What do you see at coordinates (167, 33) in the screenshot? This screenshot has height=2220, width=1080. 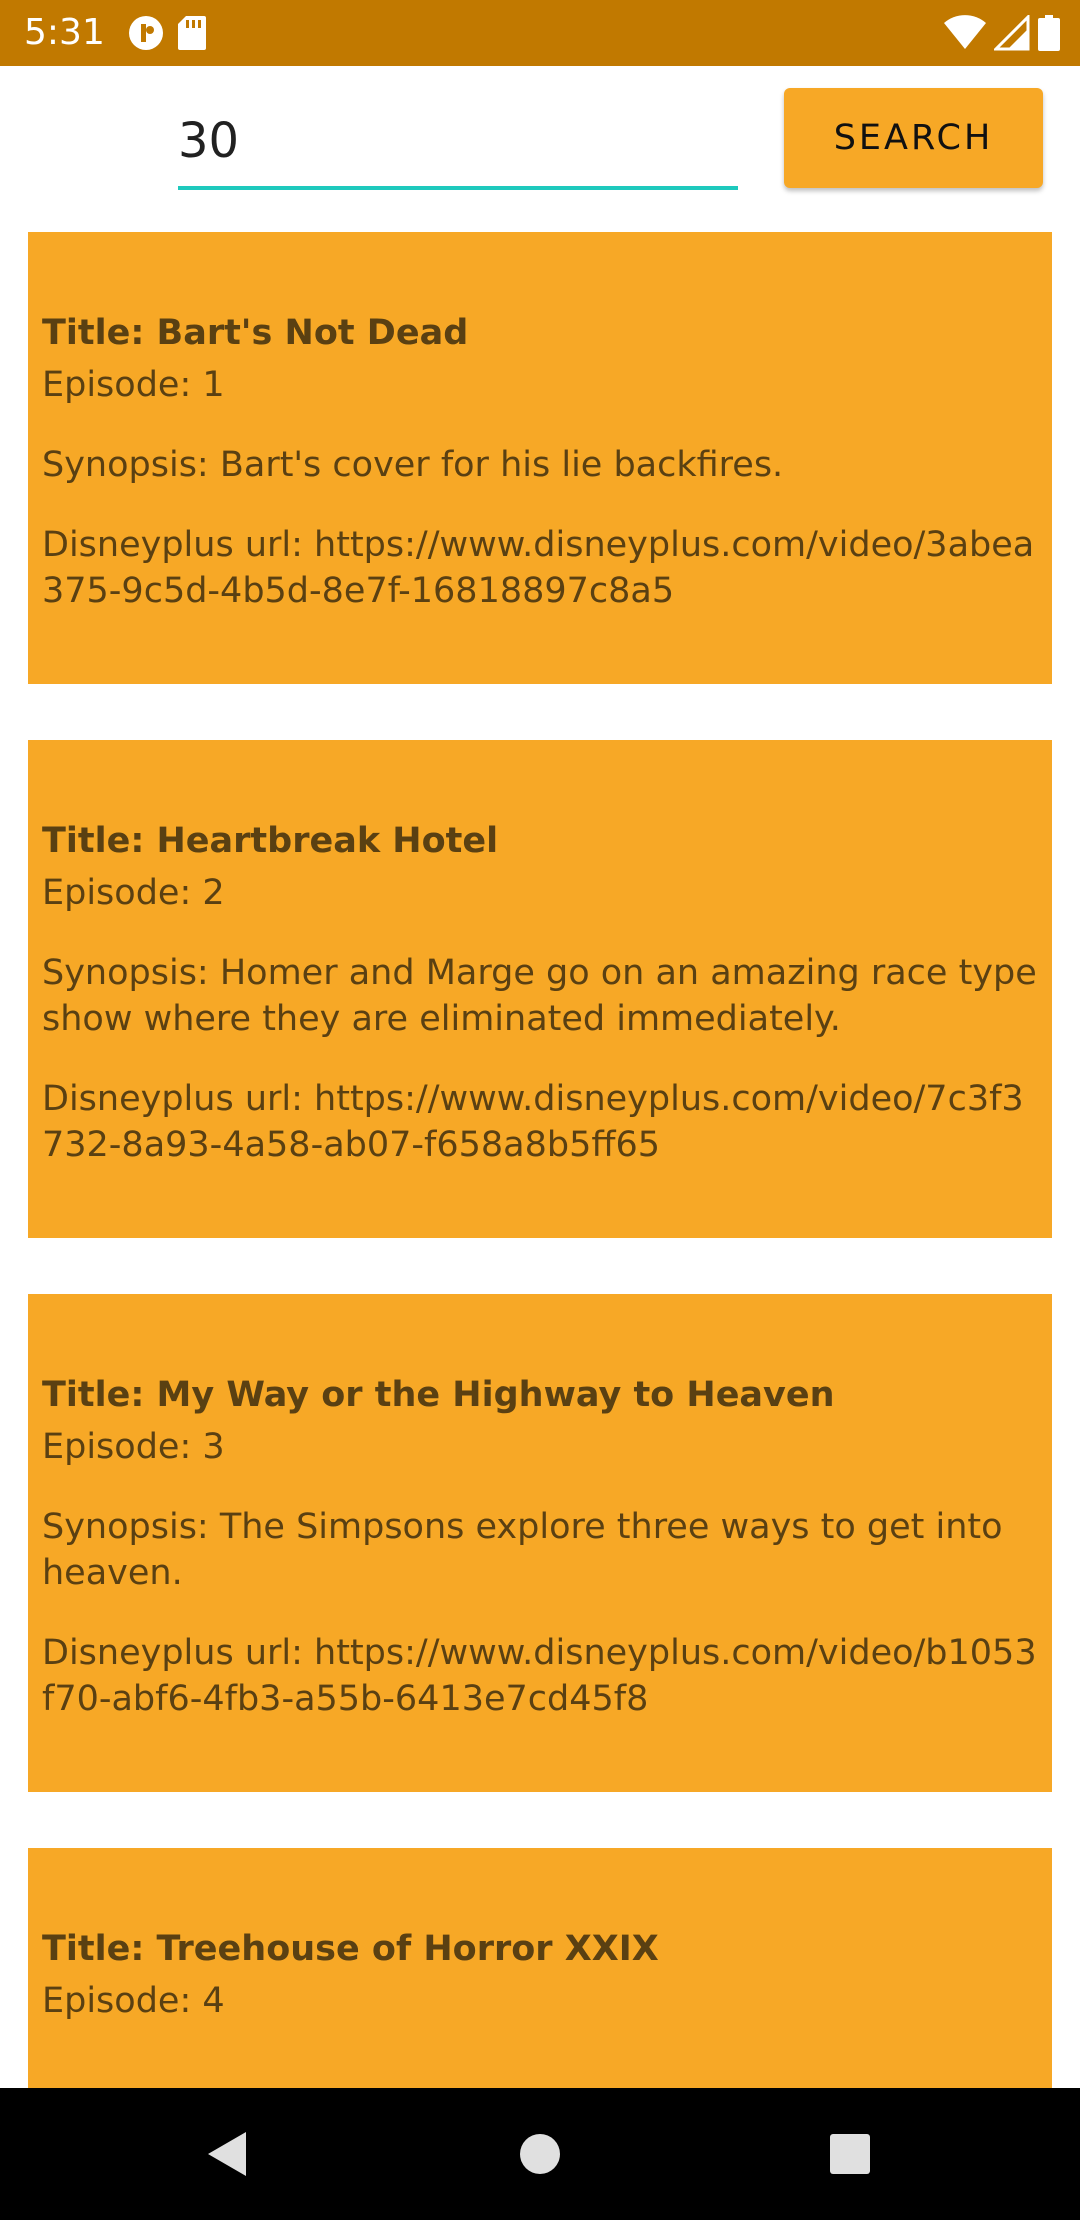 I see `status-left-icons` at bounding box center [167, 33].